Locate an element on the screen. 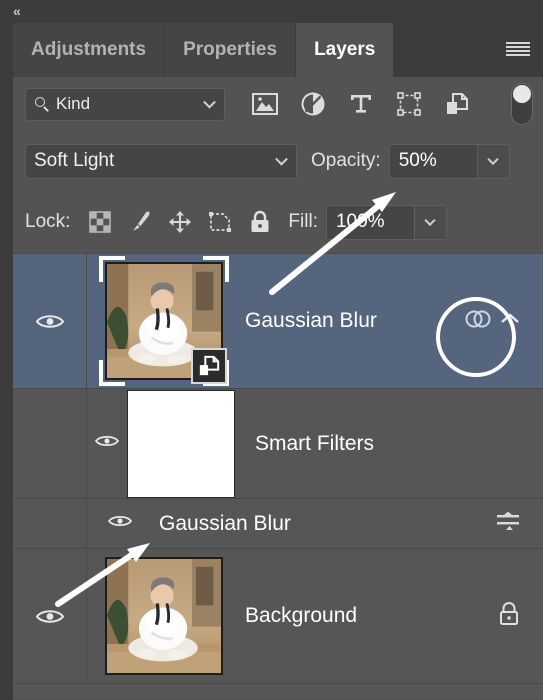  lock-options-row: Lock: Fill: 100% is located at coordinates (278, 222).